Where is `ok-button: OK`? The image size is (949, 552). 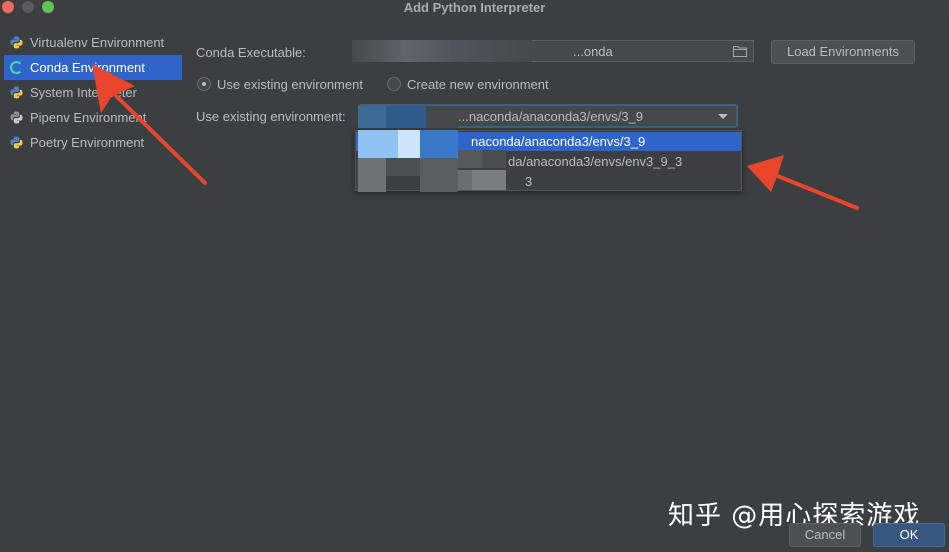
ok-button: OK is located at coordinates (909, 535).